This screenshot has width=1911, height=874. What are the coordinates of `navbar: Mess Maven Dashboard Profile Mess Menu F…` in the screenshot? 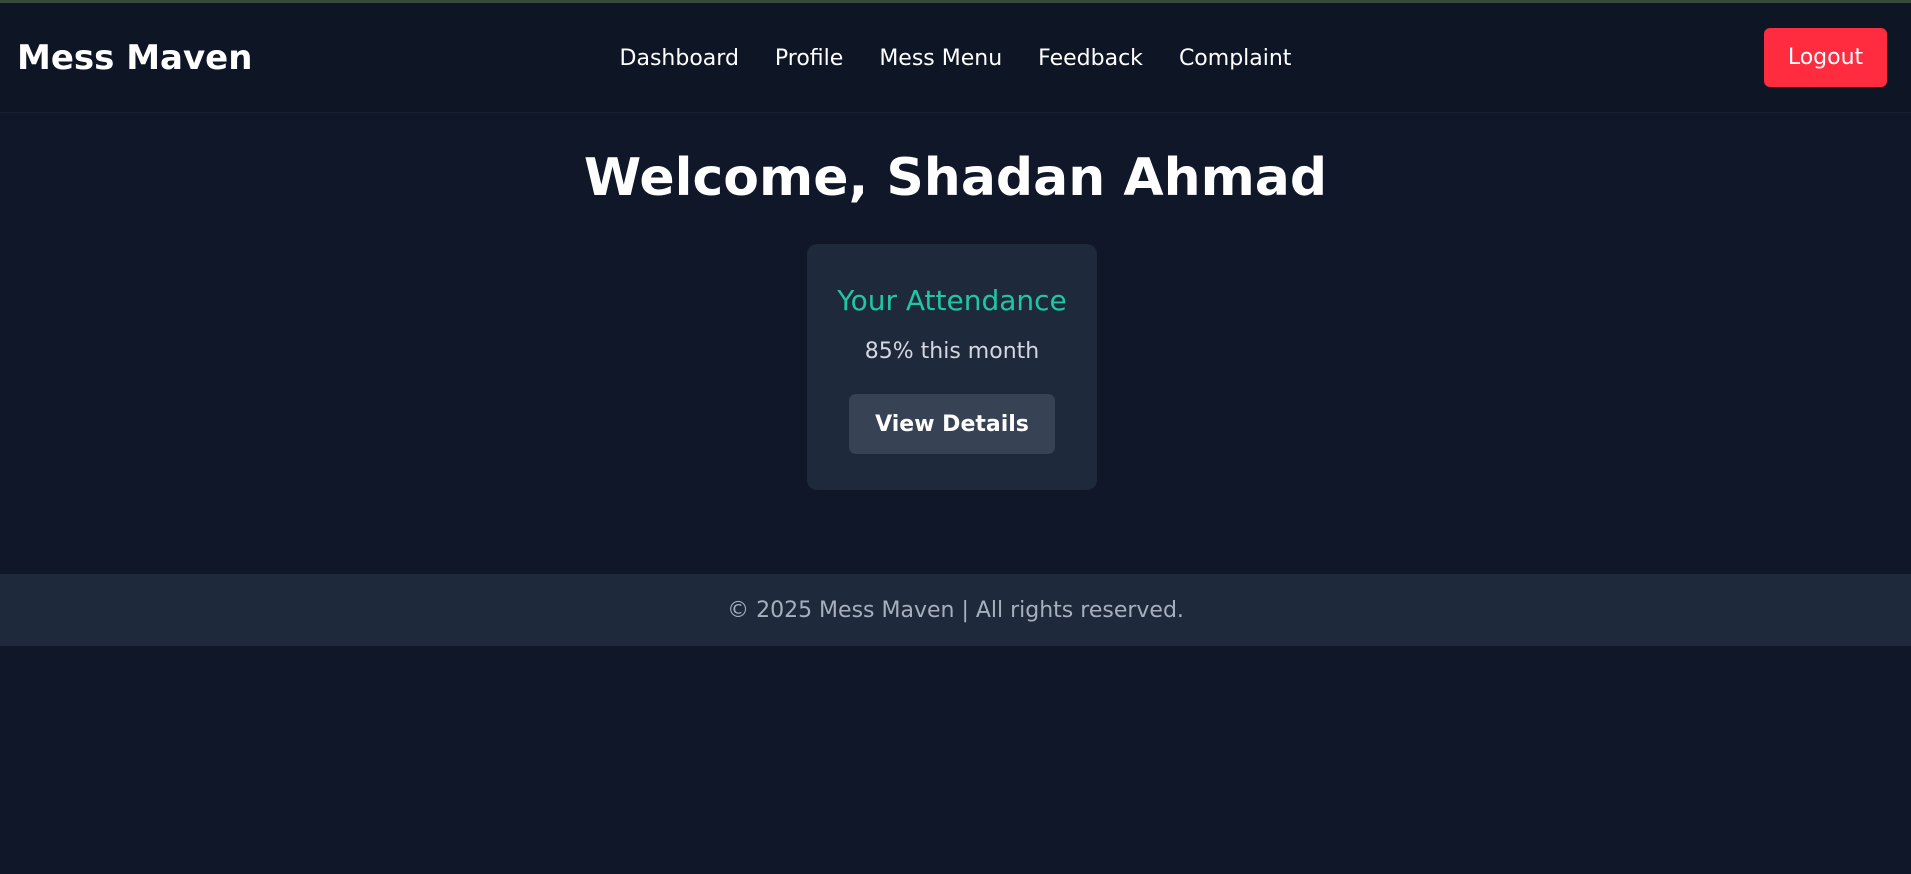 It's located at (955, 58).